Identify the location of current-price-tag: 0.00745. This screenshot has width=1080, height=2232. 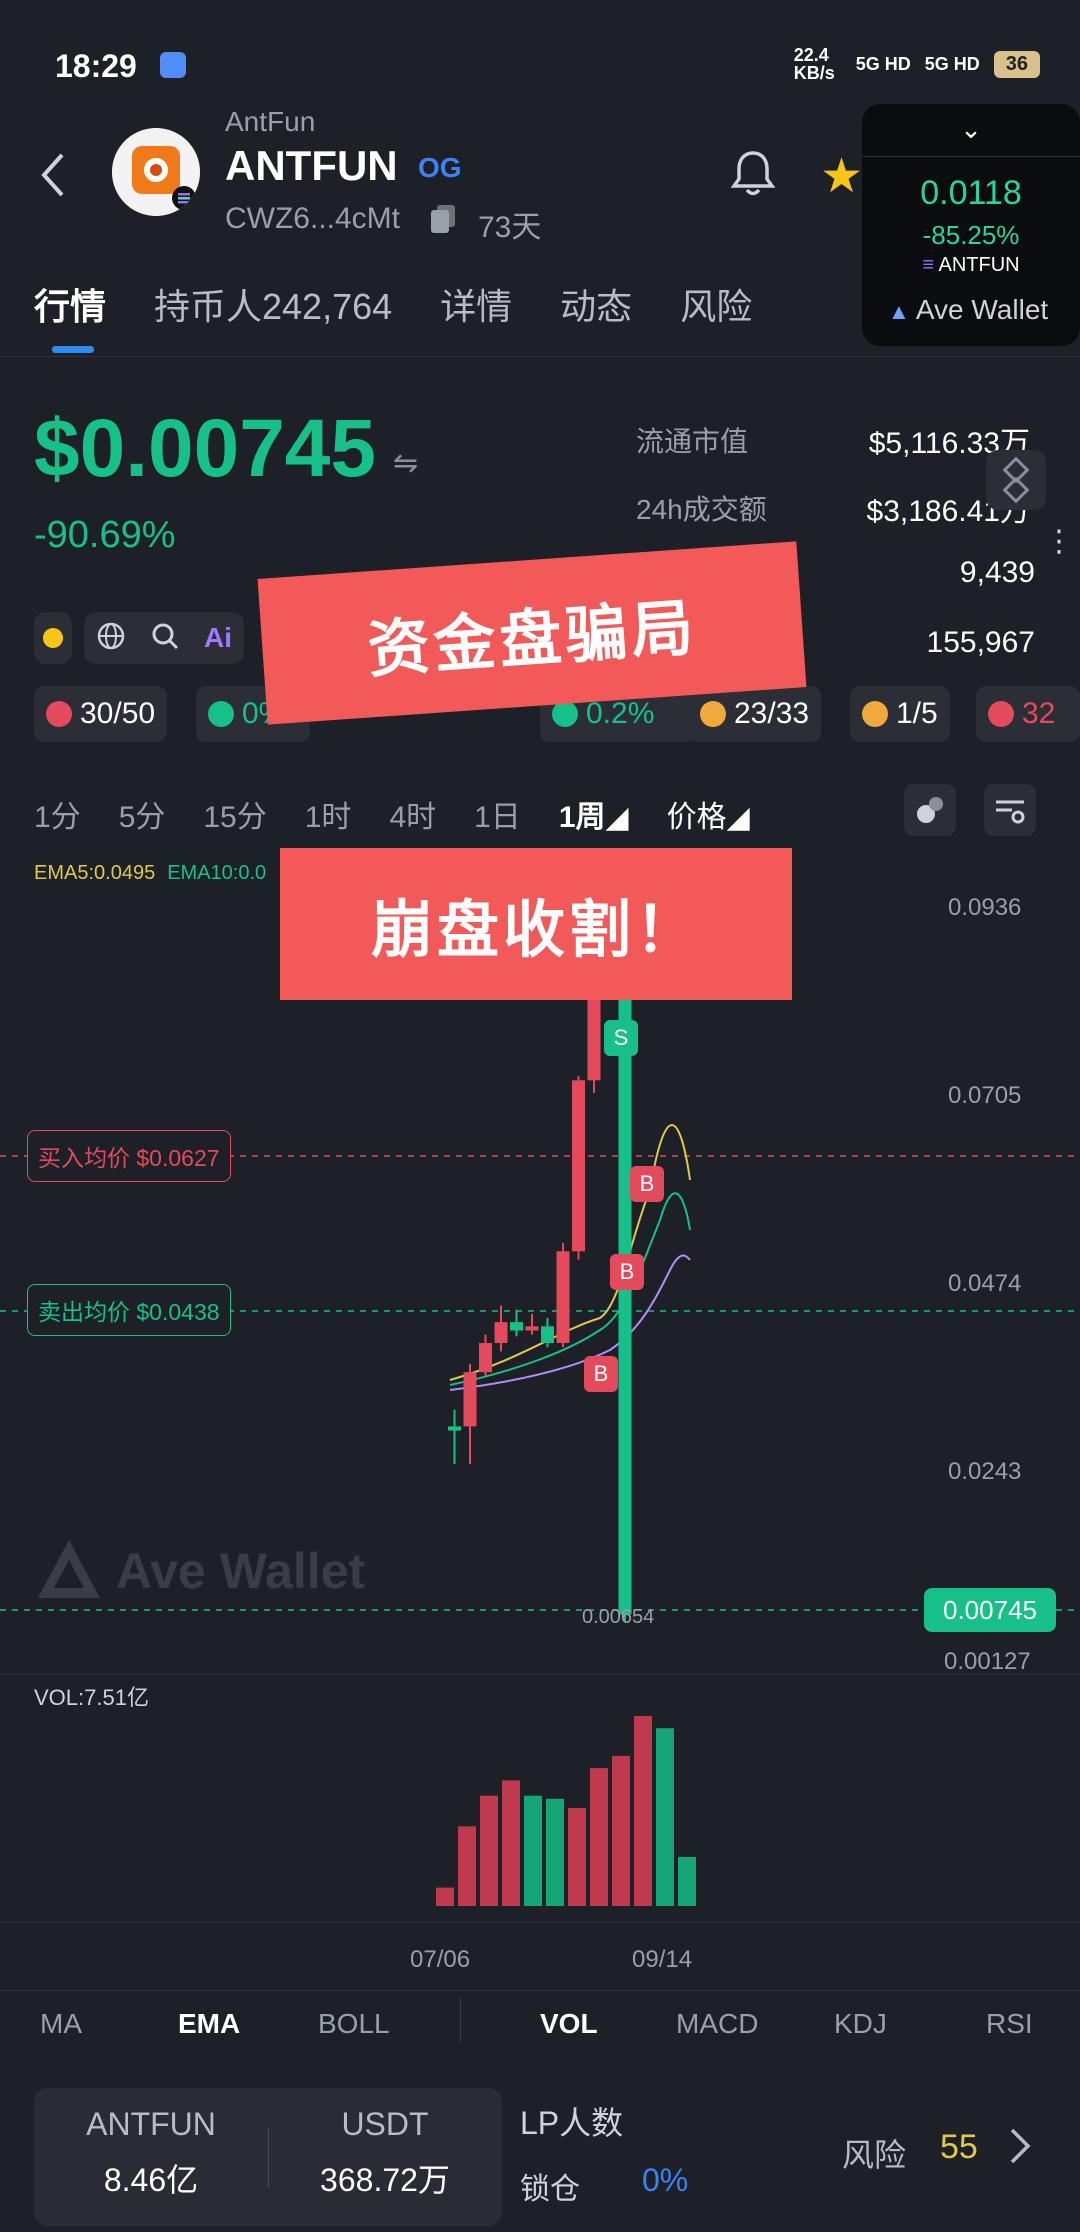
(990, 1610).